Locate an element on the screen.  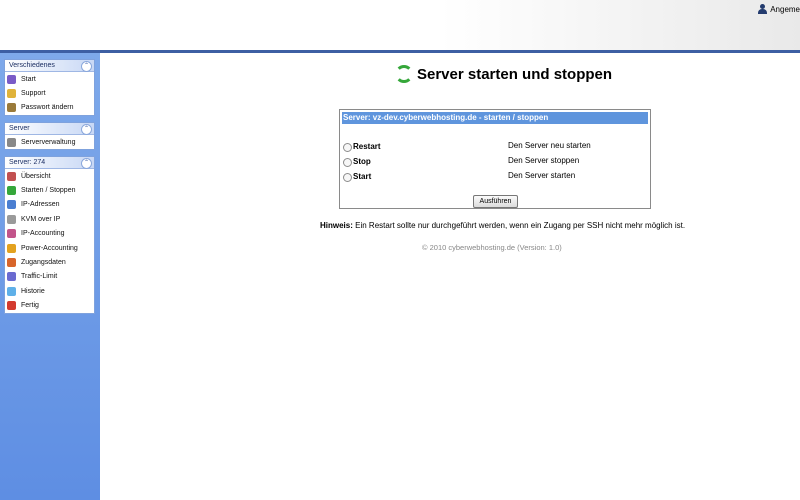
sidebar-item-label: Zugangsdaten is located at coordinates (43, 263).